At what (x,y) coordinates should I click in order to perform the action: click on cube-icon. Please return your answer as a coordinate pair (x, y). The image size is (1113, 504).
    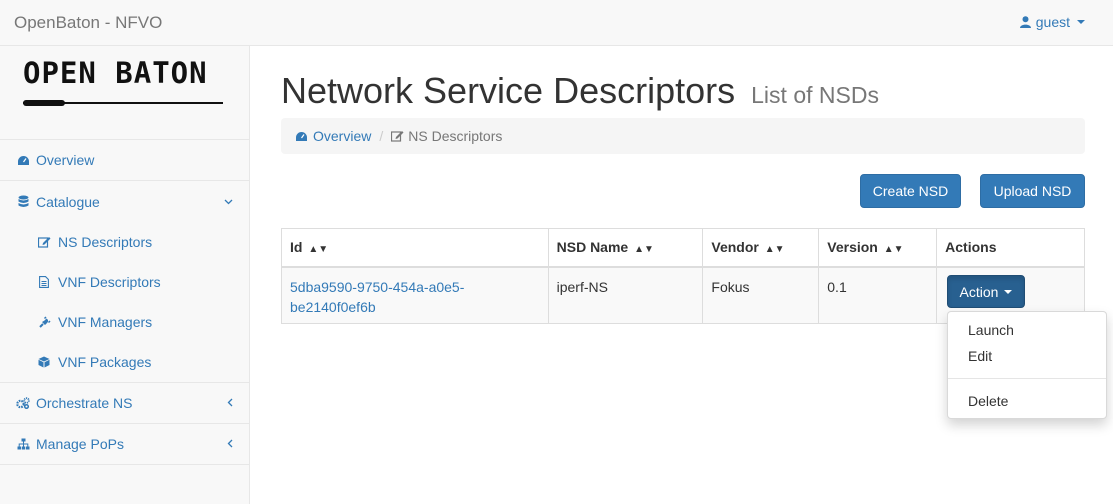
    Looking at the image, I should click on (44, 362).